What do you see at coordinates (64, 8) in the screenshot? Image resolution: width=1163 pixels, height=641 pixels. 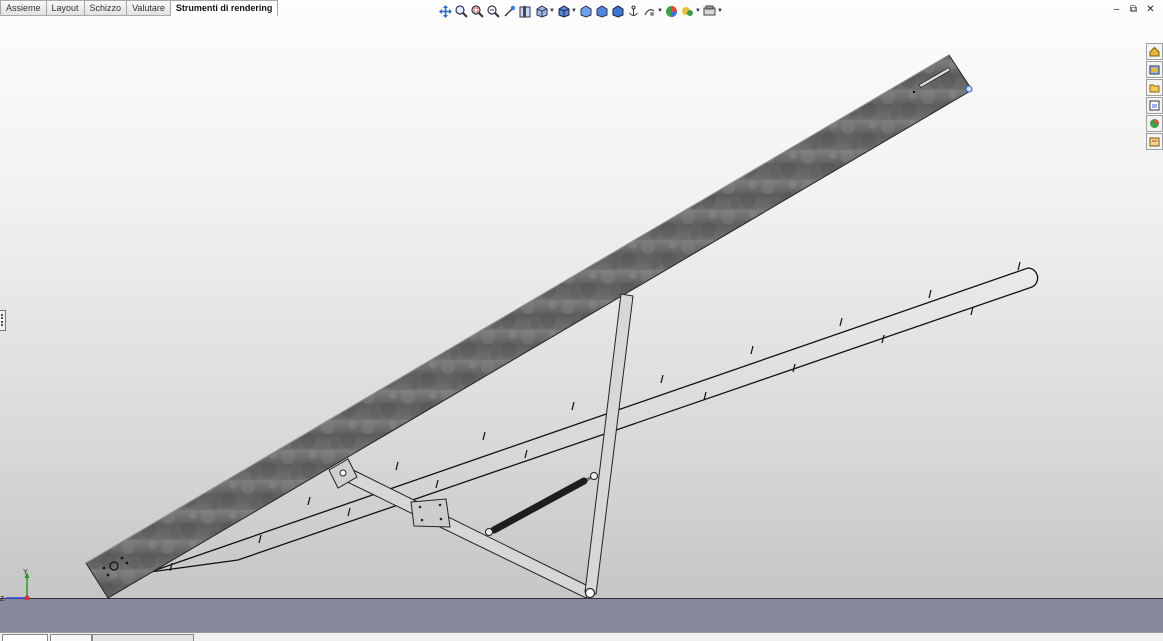 I see `tab-layout: Layout` at bounding box center [64, 8].